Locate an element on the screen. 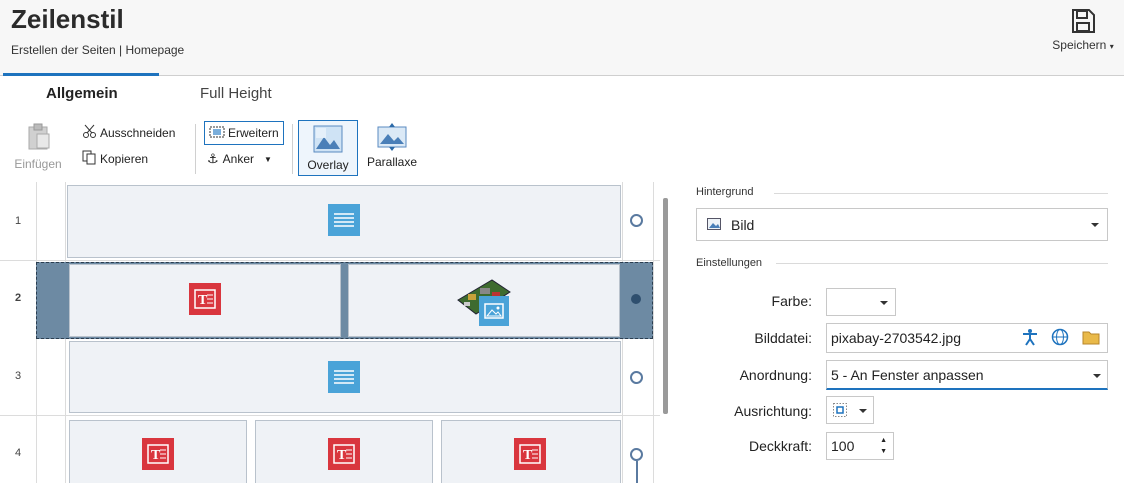  anchor-label: Anker is located at coordinates (238, 159).